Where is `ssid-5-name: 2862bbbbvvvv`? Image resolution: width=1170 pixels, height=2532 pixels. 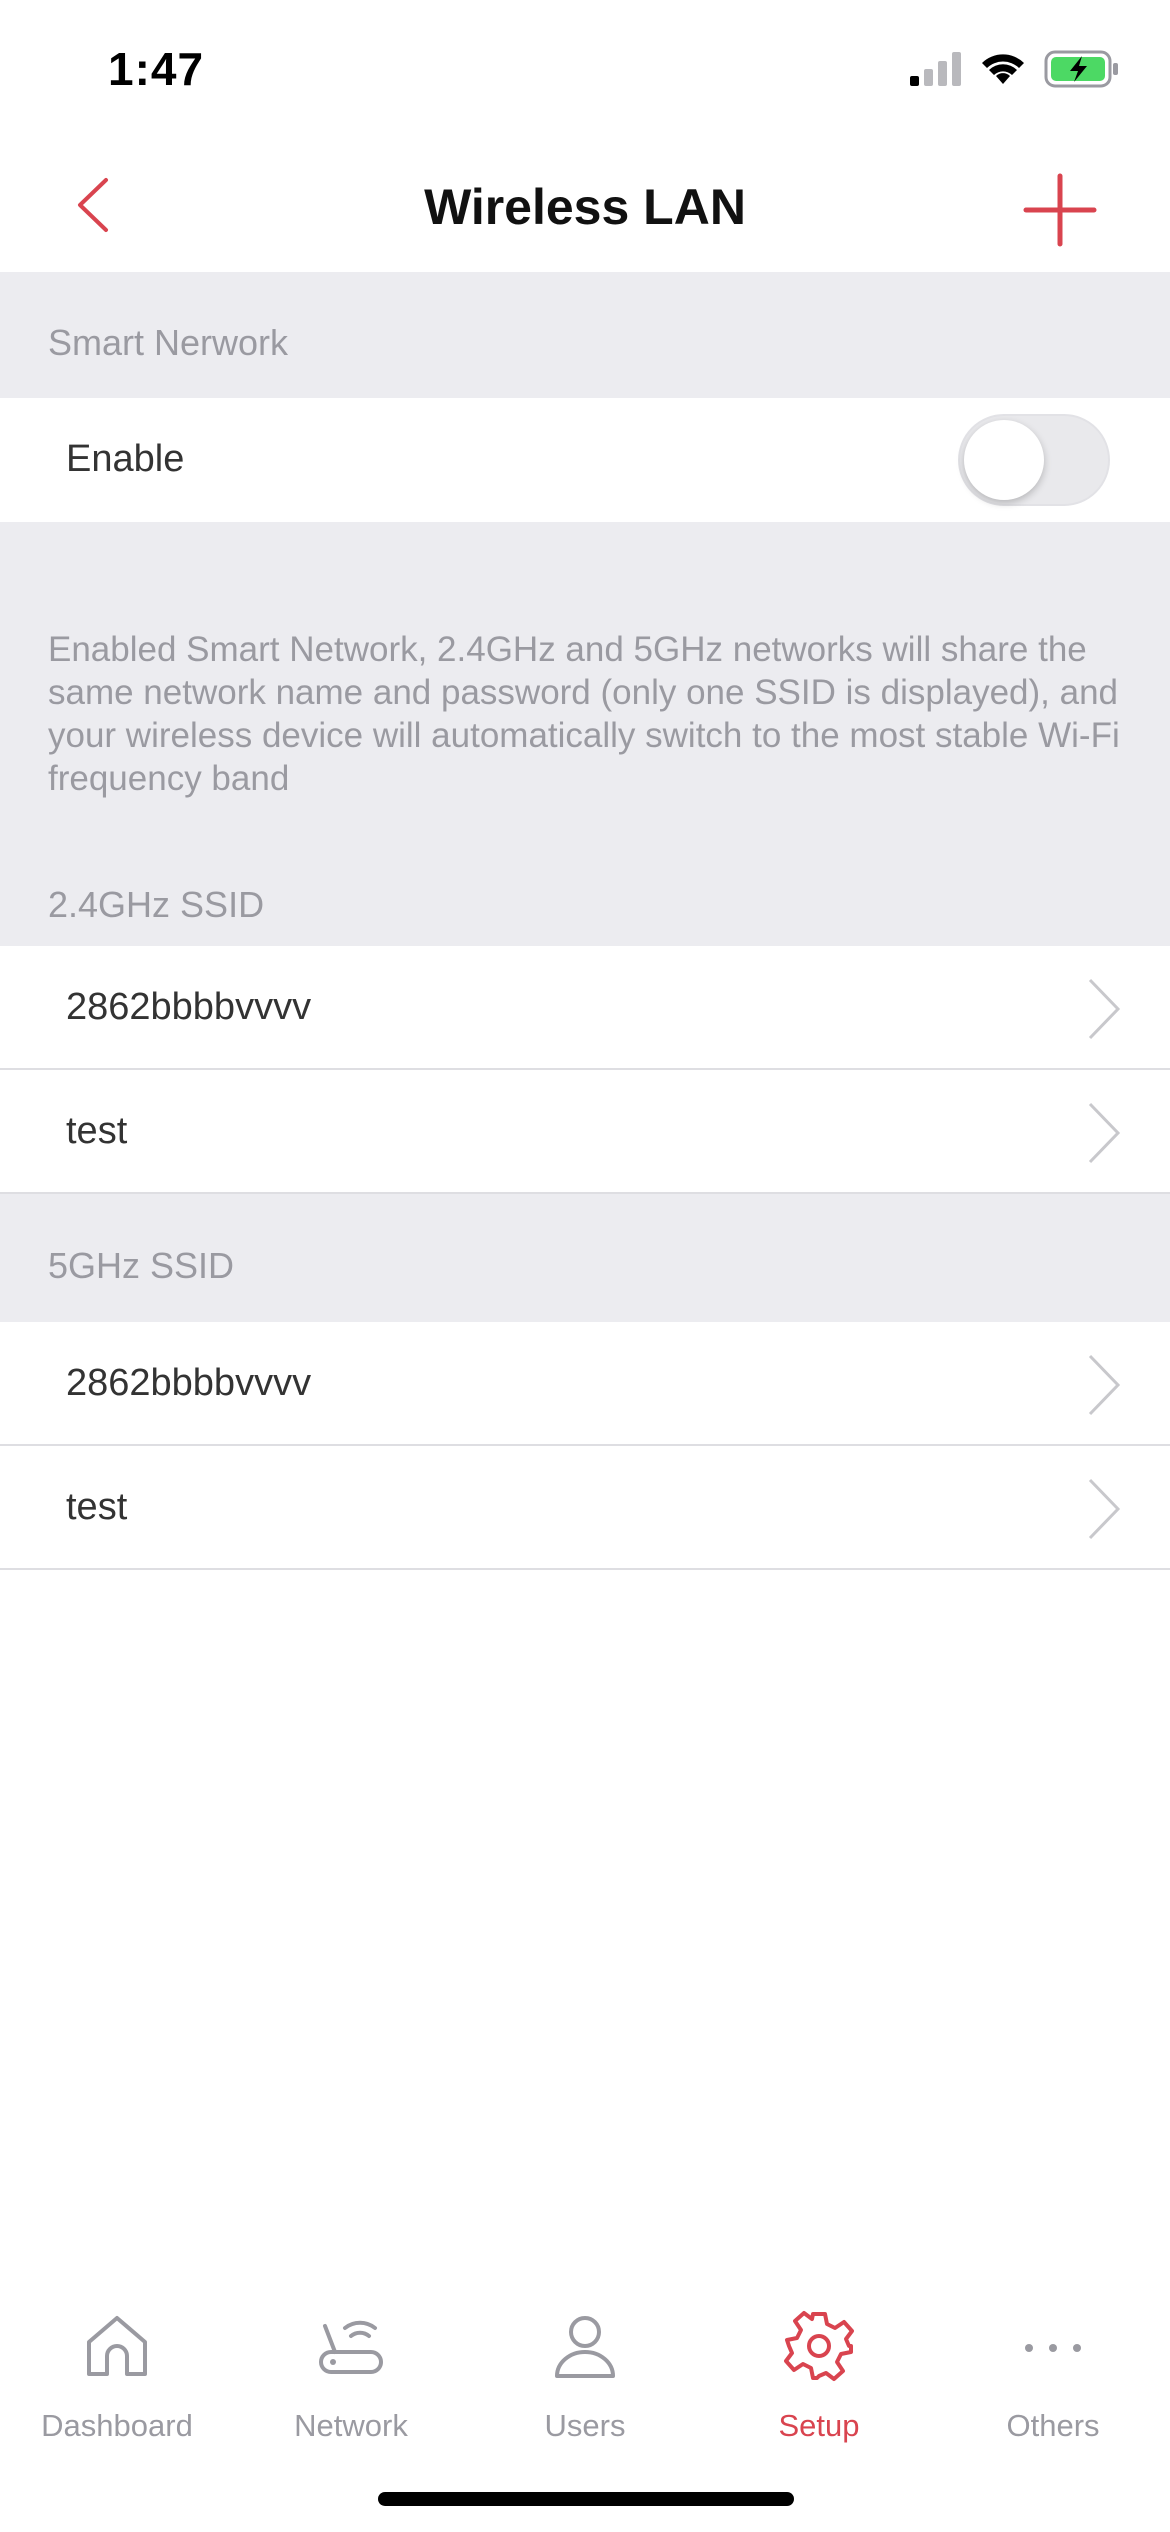 ssid-5-name: 2862bbbbvvvv is located at coordinates (189, 1383).